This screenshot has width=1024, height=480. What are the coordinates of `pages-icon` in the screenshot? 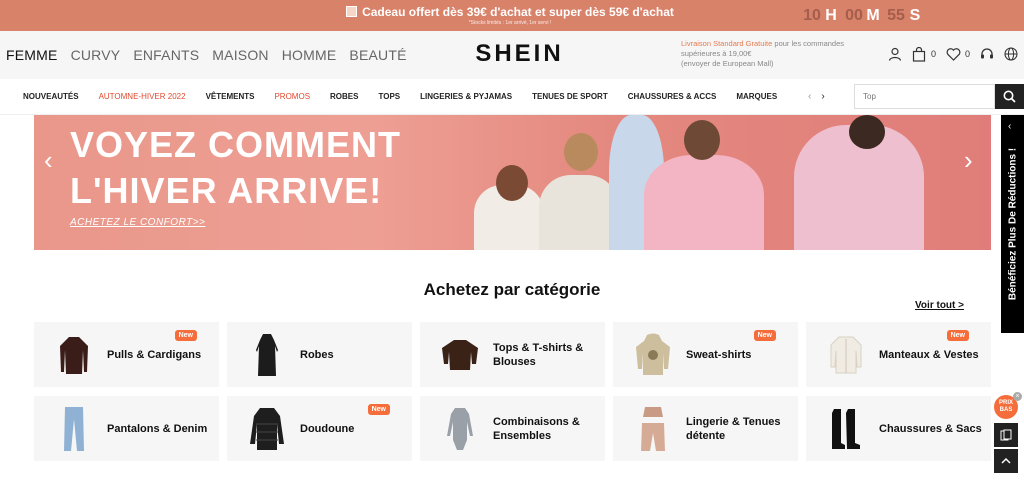 It's located at (1006, 435).